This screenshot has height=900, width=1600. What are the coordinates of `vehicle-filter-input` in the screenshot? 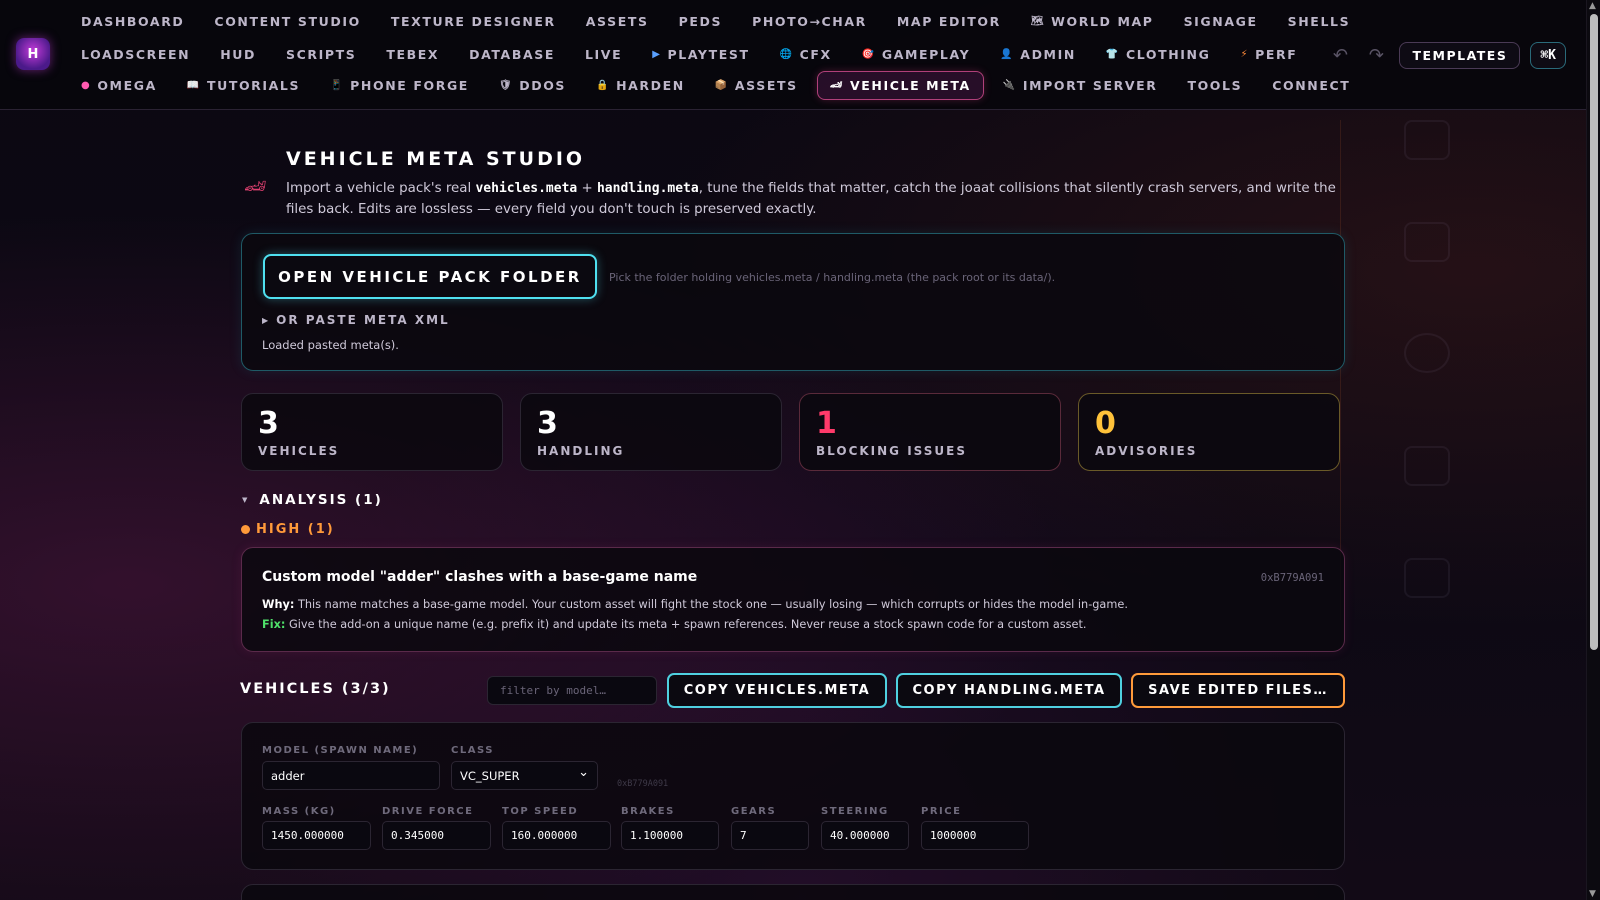 It's located at (572, 690).